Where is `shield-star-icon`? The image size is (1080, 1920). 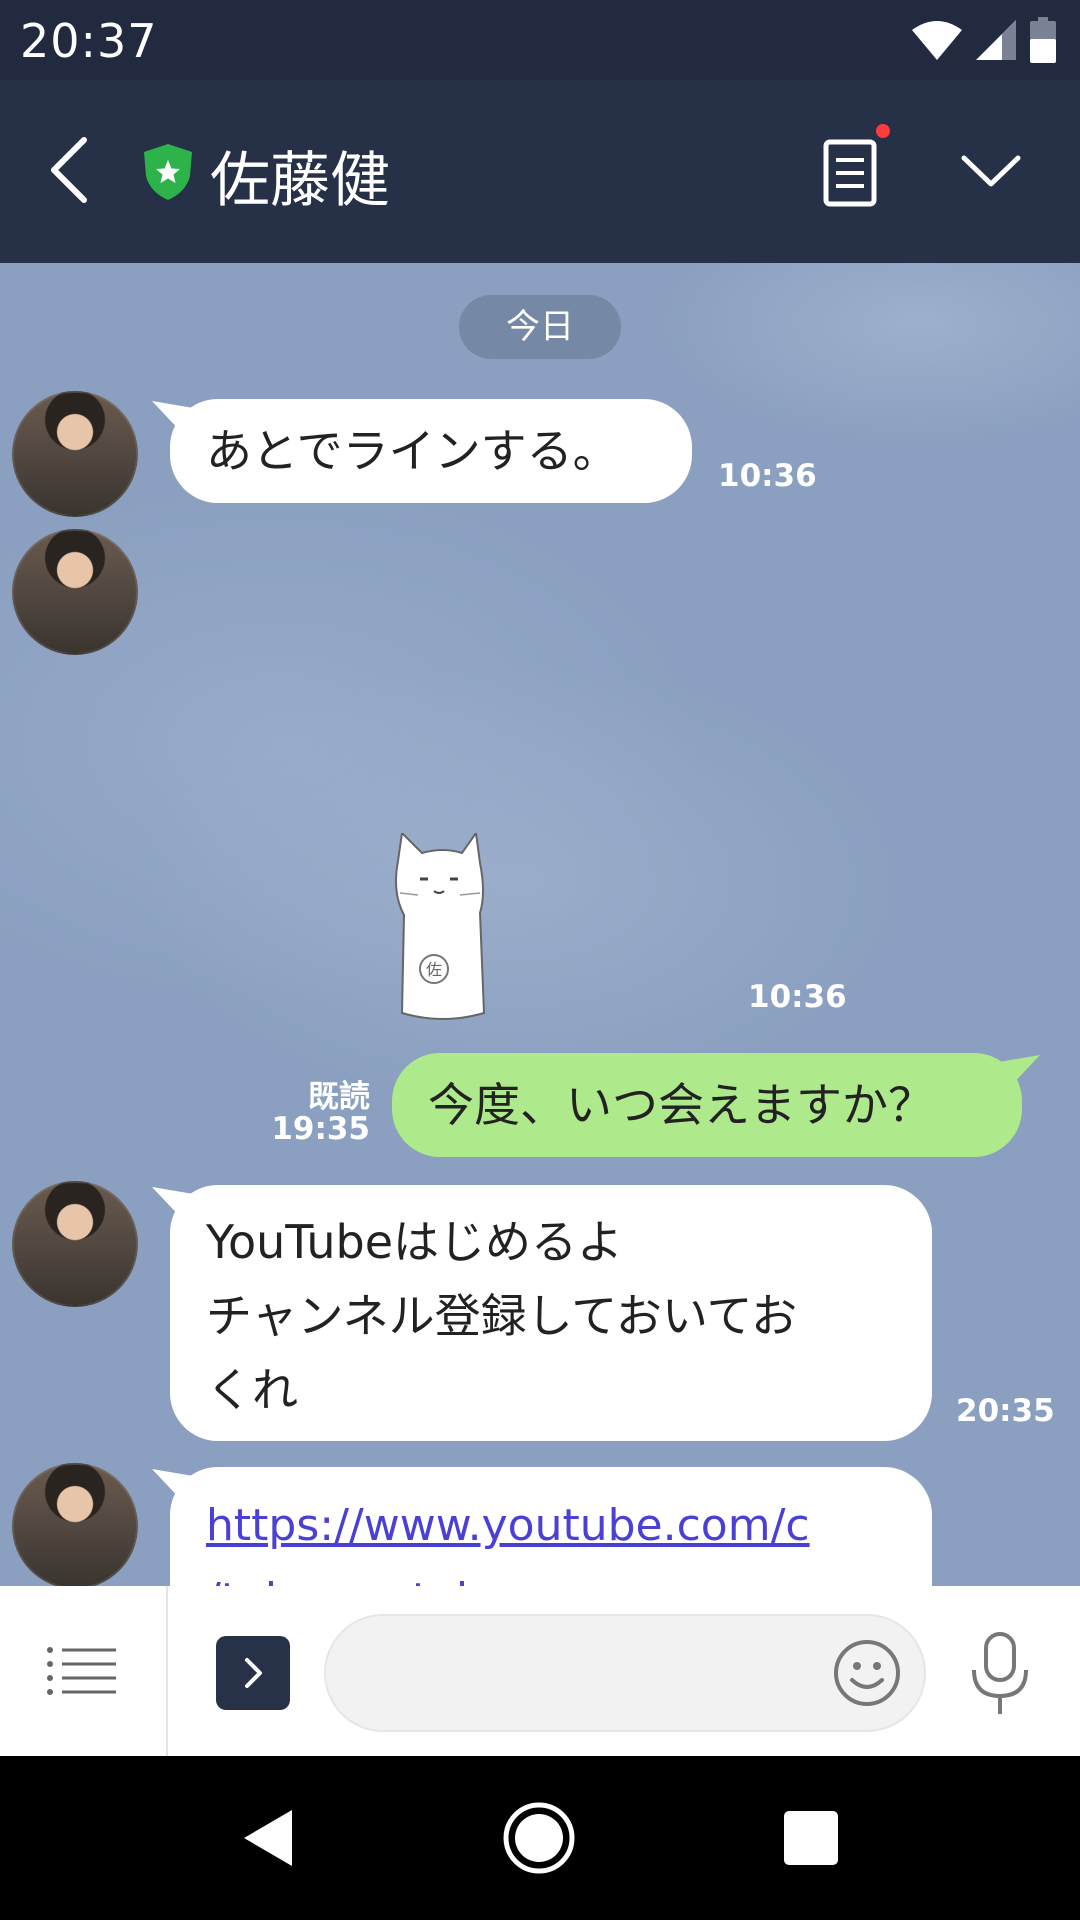
shield-star-icon is located at coordinates (168, 172).